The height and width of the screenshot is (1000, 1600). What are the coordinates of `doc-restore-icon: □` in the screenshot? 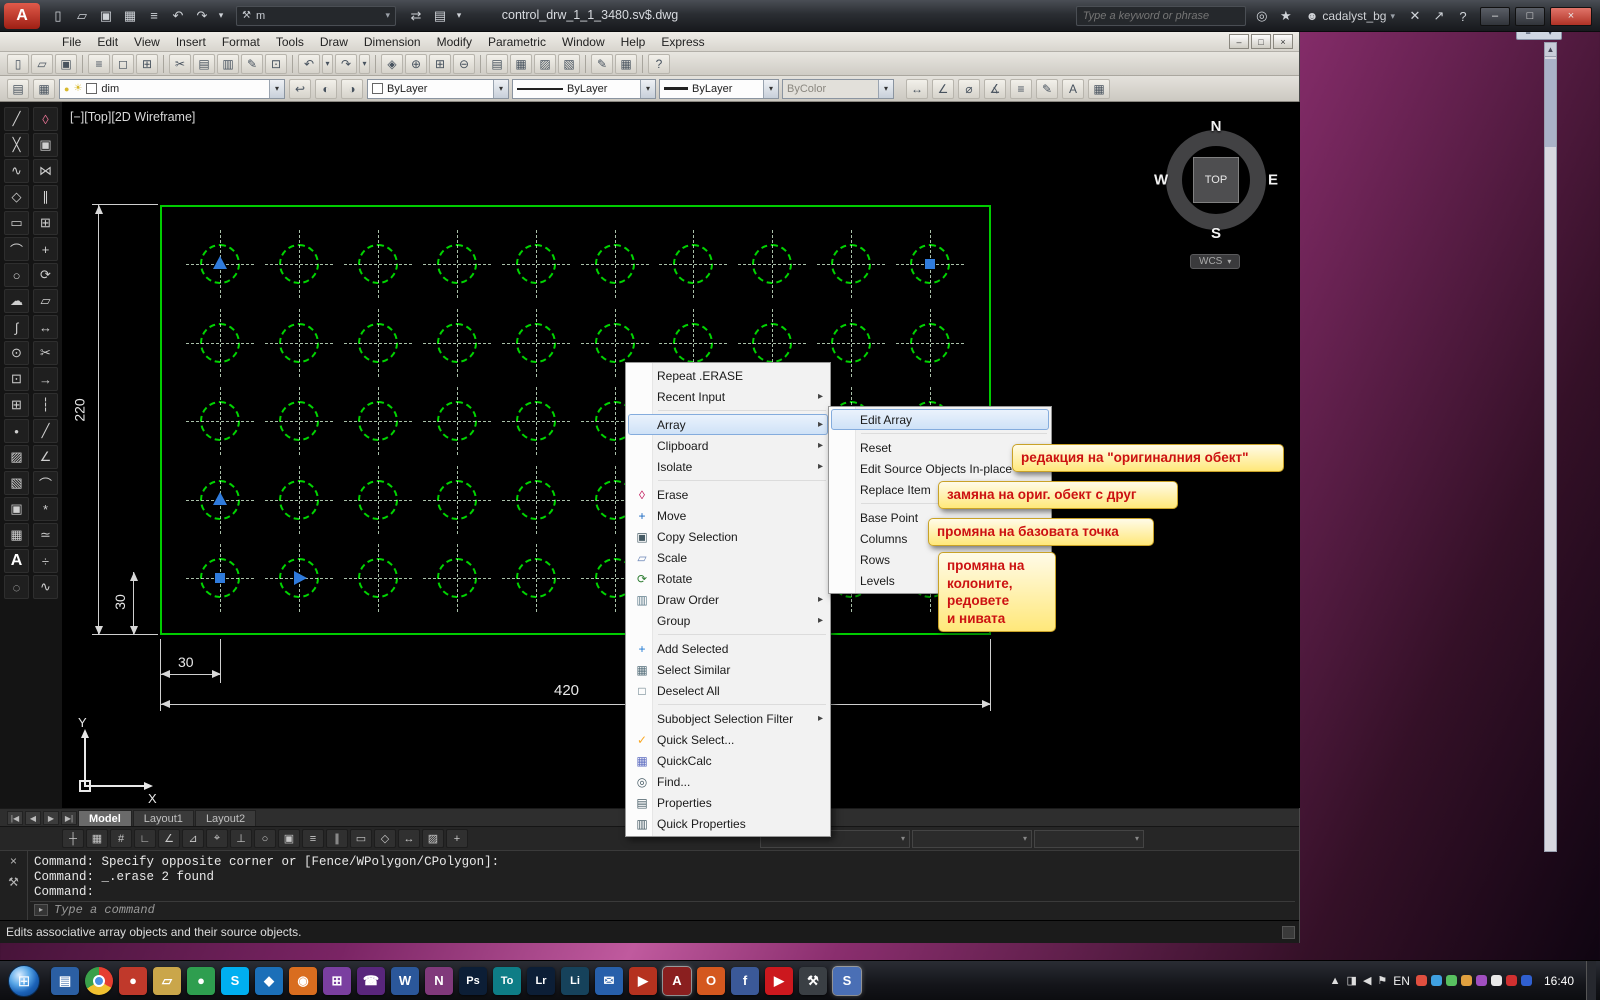 It's located at (1261, 41).